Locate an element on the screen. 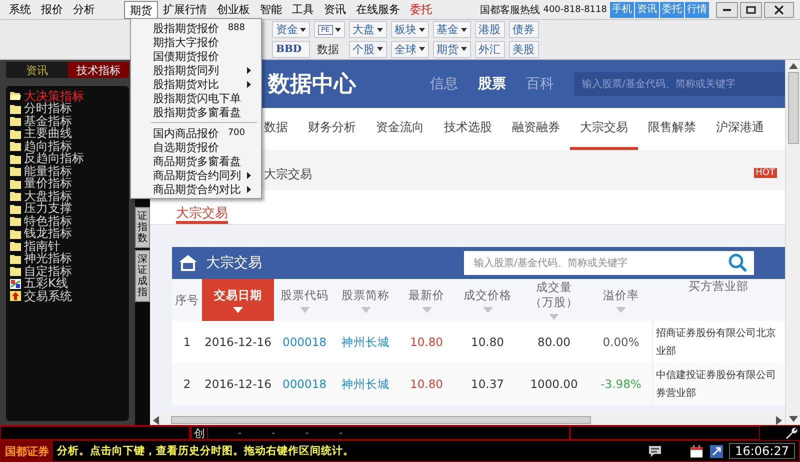  caret-icon is located at coordinates (303, 30).